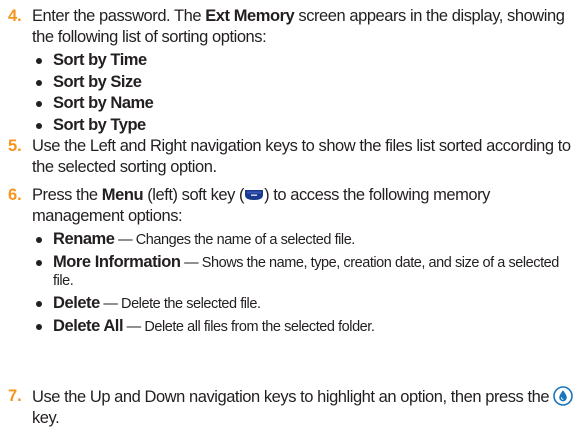  What do you see at coordinates (76, 303) in the screenshot?
I see `option-term: Delete` at bounding box center [76, 303].